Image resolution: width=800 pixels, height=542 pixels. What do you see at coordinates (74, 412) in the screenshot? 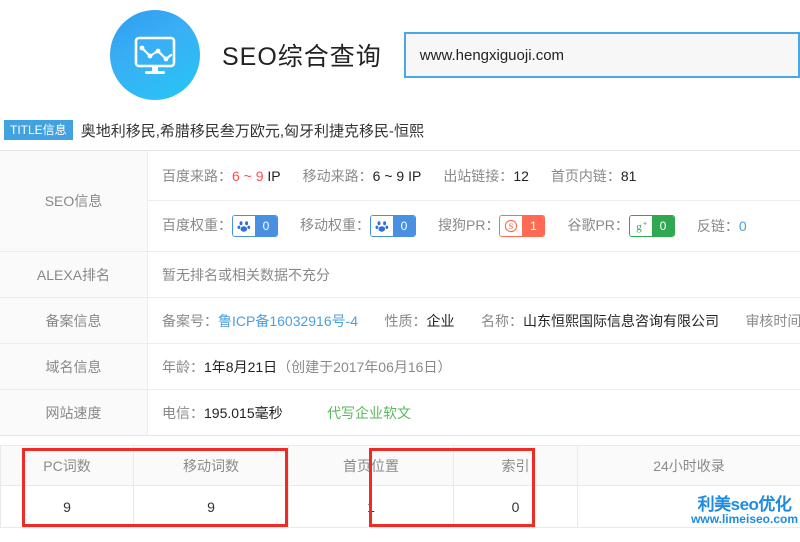
I see `row-label-speed: 网站速度` at bounding box center [74, 412].